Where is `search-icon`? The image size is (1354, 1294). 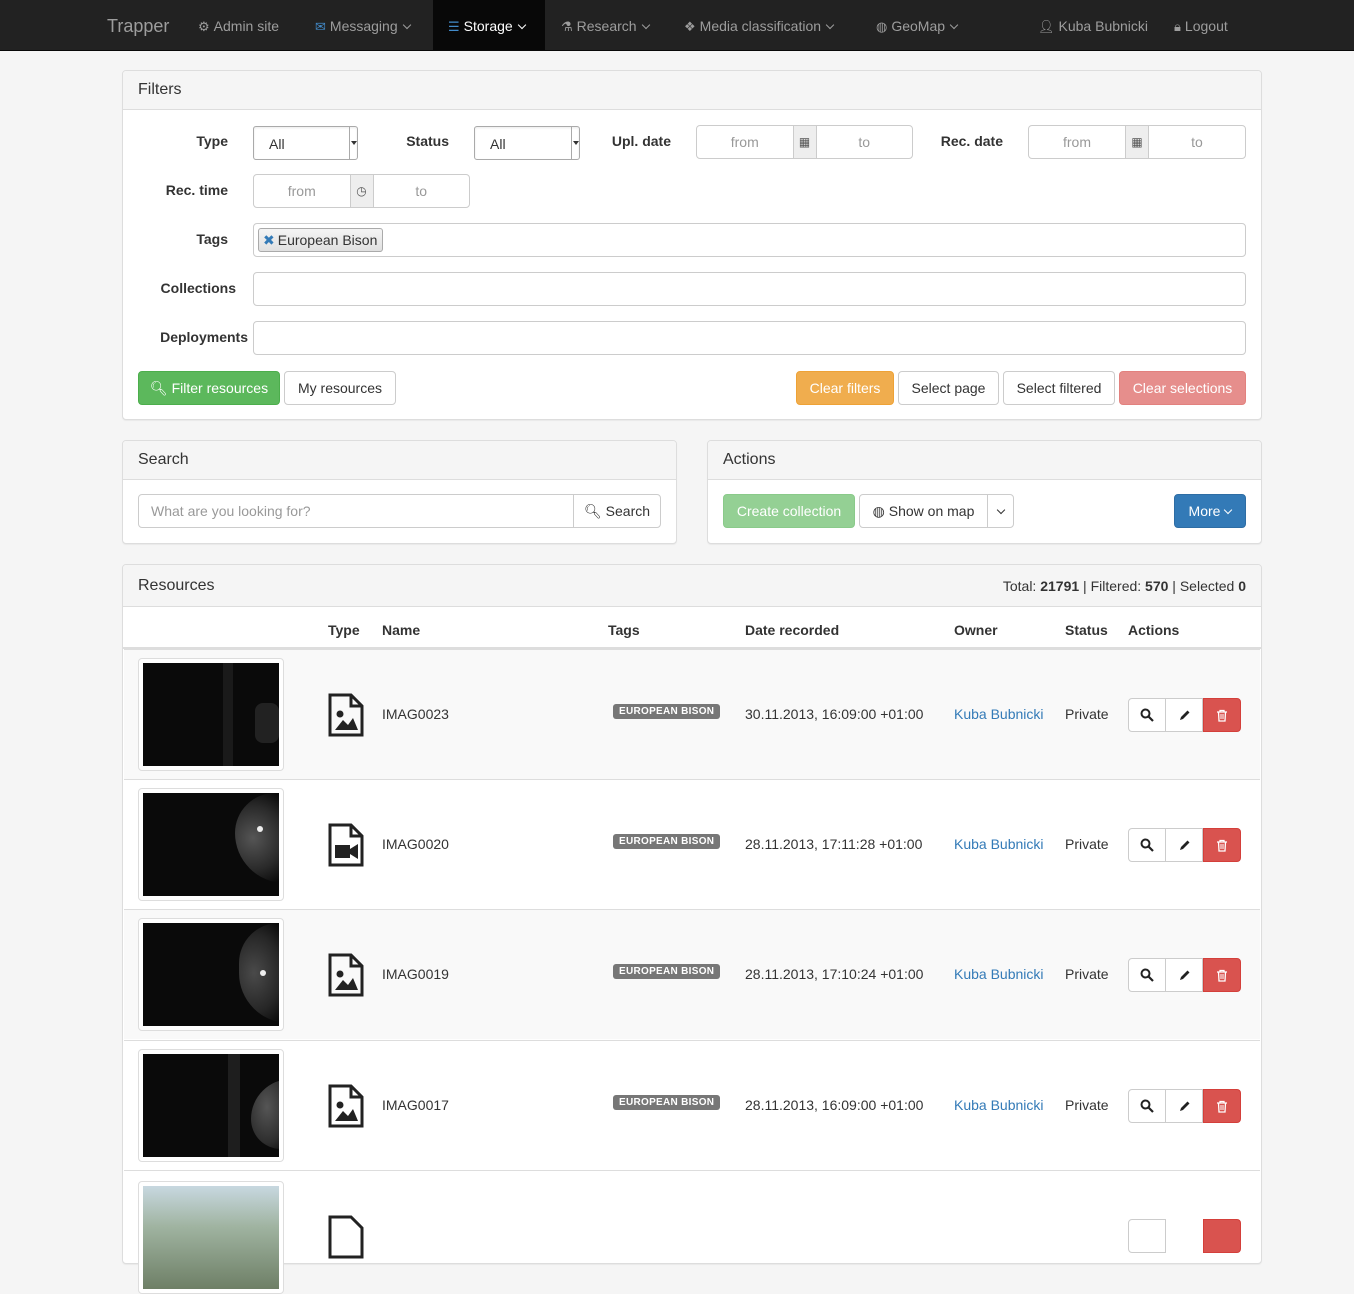
search-icon is located at coordinates (1147, 715).